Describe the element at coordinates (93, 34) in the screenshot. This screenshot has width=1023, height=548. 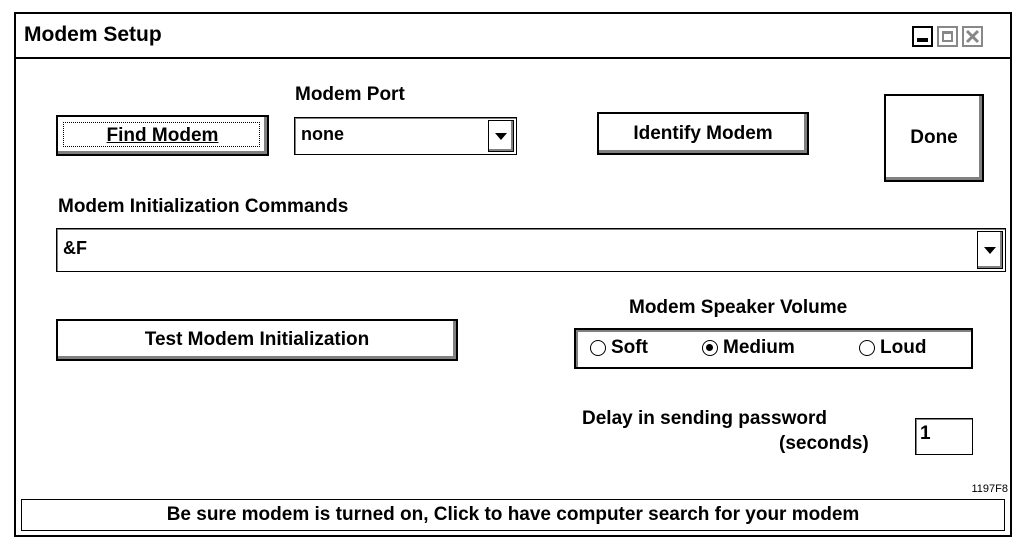
I see `window-title: Modem Setup` at that location.